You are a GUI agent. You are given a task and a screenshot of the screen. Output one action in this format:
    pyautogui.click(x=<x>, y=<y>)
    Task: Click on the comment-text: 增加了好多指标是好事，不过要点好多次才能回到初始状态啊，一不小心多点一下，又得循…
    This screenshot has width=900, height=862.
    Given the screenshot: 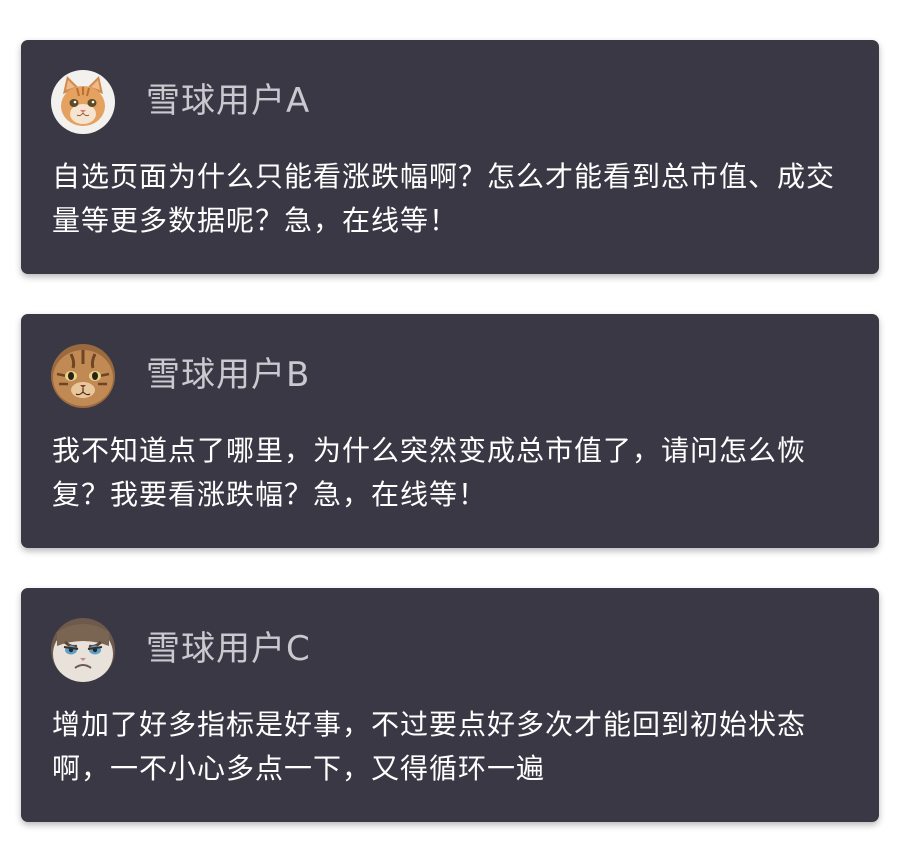 What is the action you would take?
    pyautogui.click(x=429, y=746)
    